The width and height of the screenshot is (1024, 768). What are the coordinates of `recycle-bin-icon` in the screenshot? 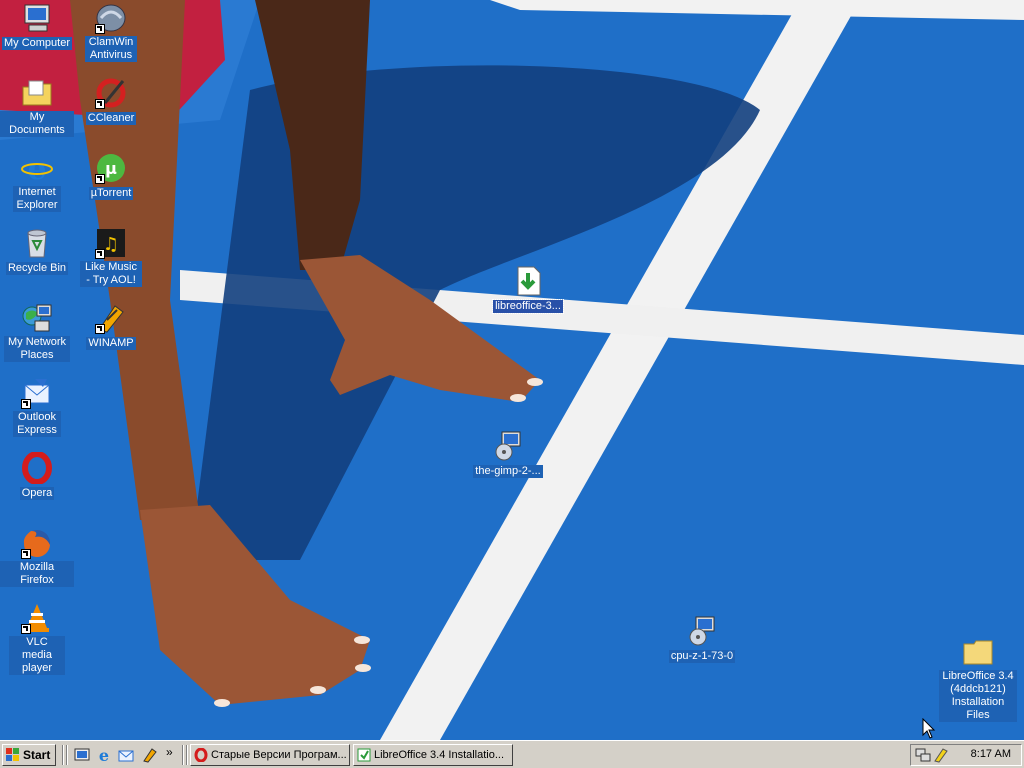 It's located at (37, 243).